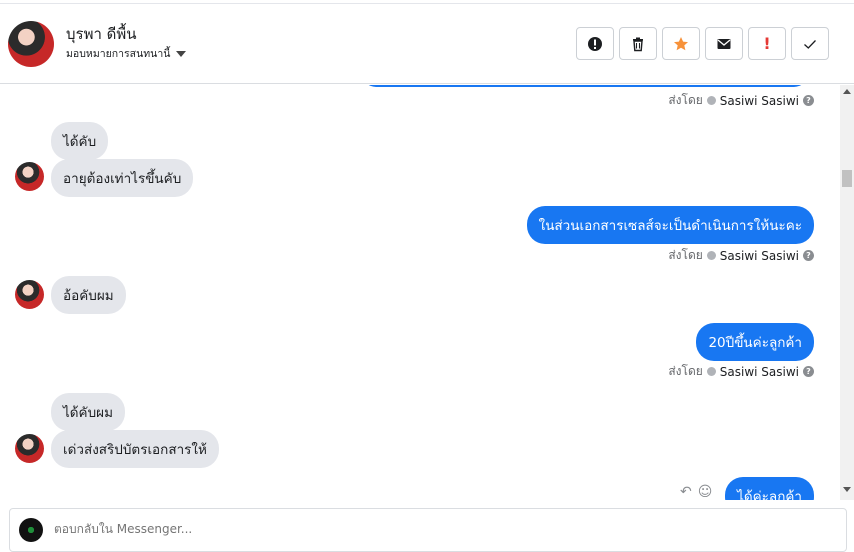 The width and height of the screenshot is (854, 552). I want to click on star-icon, so click(681, 43).